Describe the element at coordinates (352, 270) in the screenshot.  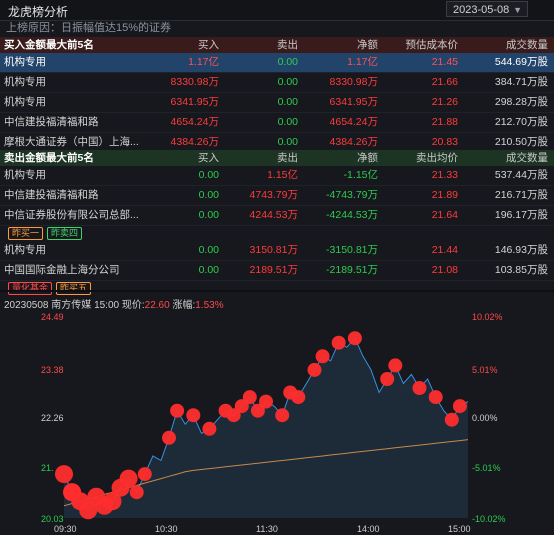
I see `net-amount: -2189.51万` at that location.